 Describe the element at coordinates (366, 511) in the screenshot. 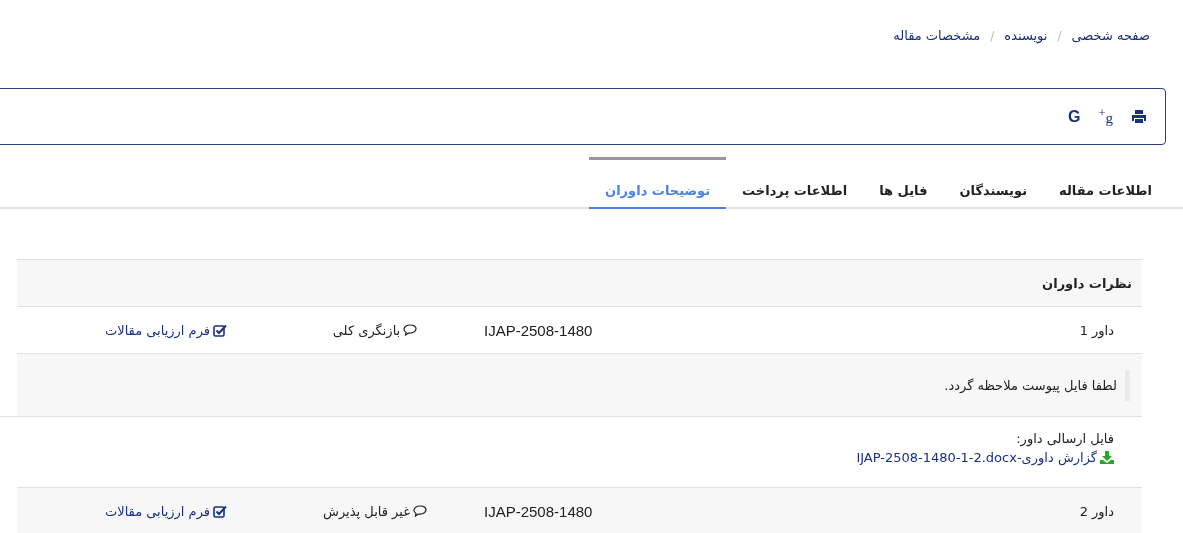

I see `decision-text: غیر قابل پذیرش` at that location.